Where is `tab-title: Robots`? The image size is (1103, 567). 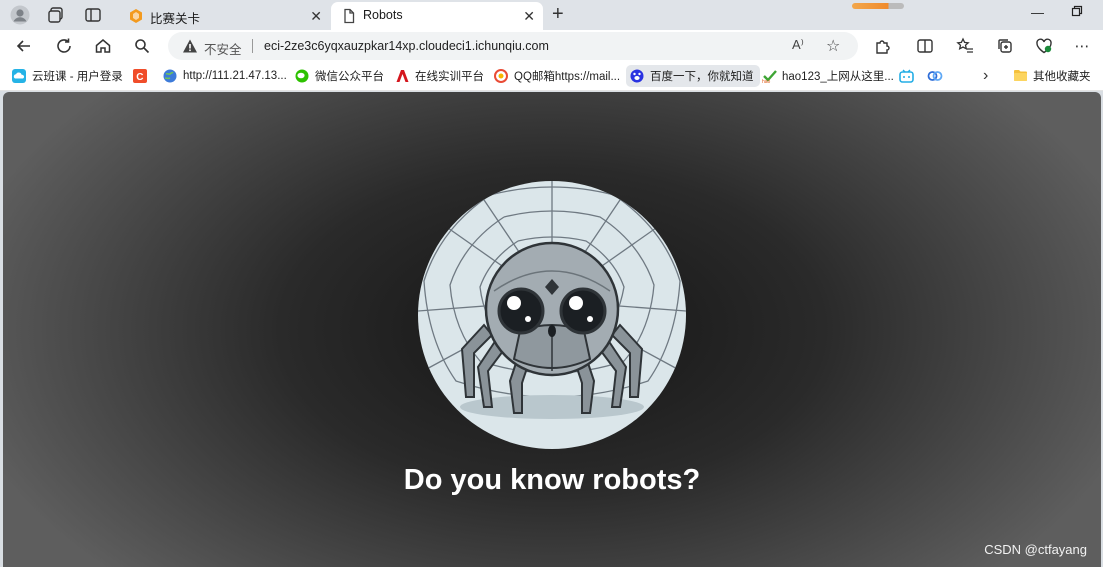 tab-title: Robots is located at coordinates (383, 15).